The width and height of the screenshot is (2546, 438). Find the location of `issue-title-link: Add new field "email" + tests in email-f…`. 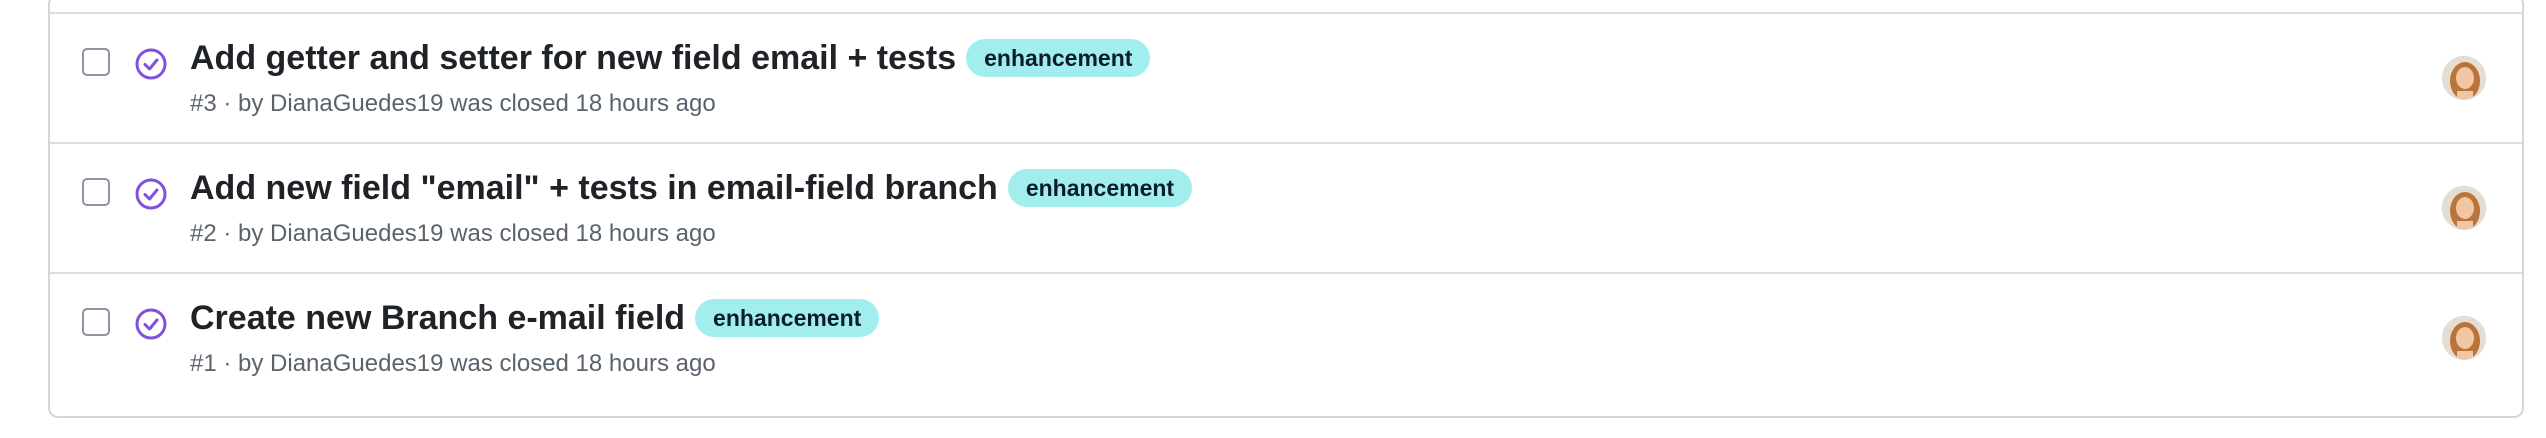

issue-title-link: Add new field "email" + tests in email-f… is located at coordinates (594, 188).